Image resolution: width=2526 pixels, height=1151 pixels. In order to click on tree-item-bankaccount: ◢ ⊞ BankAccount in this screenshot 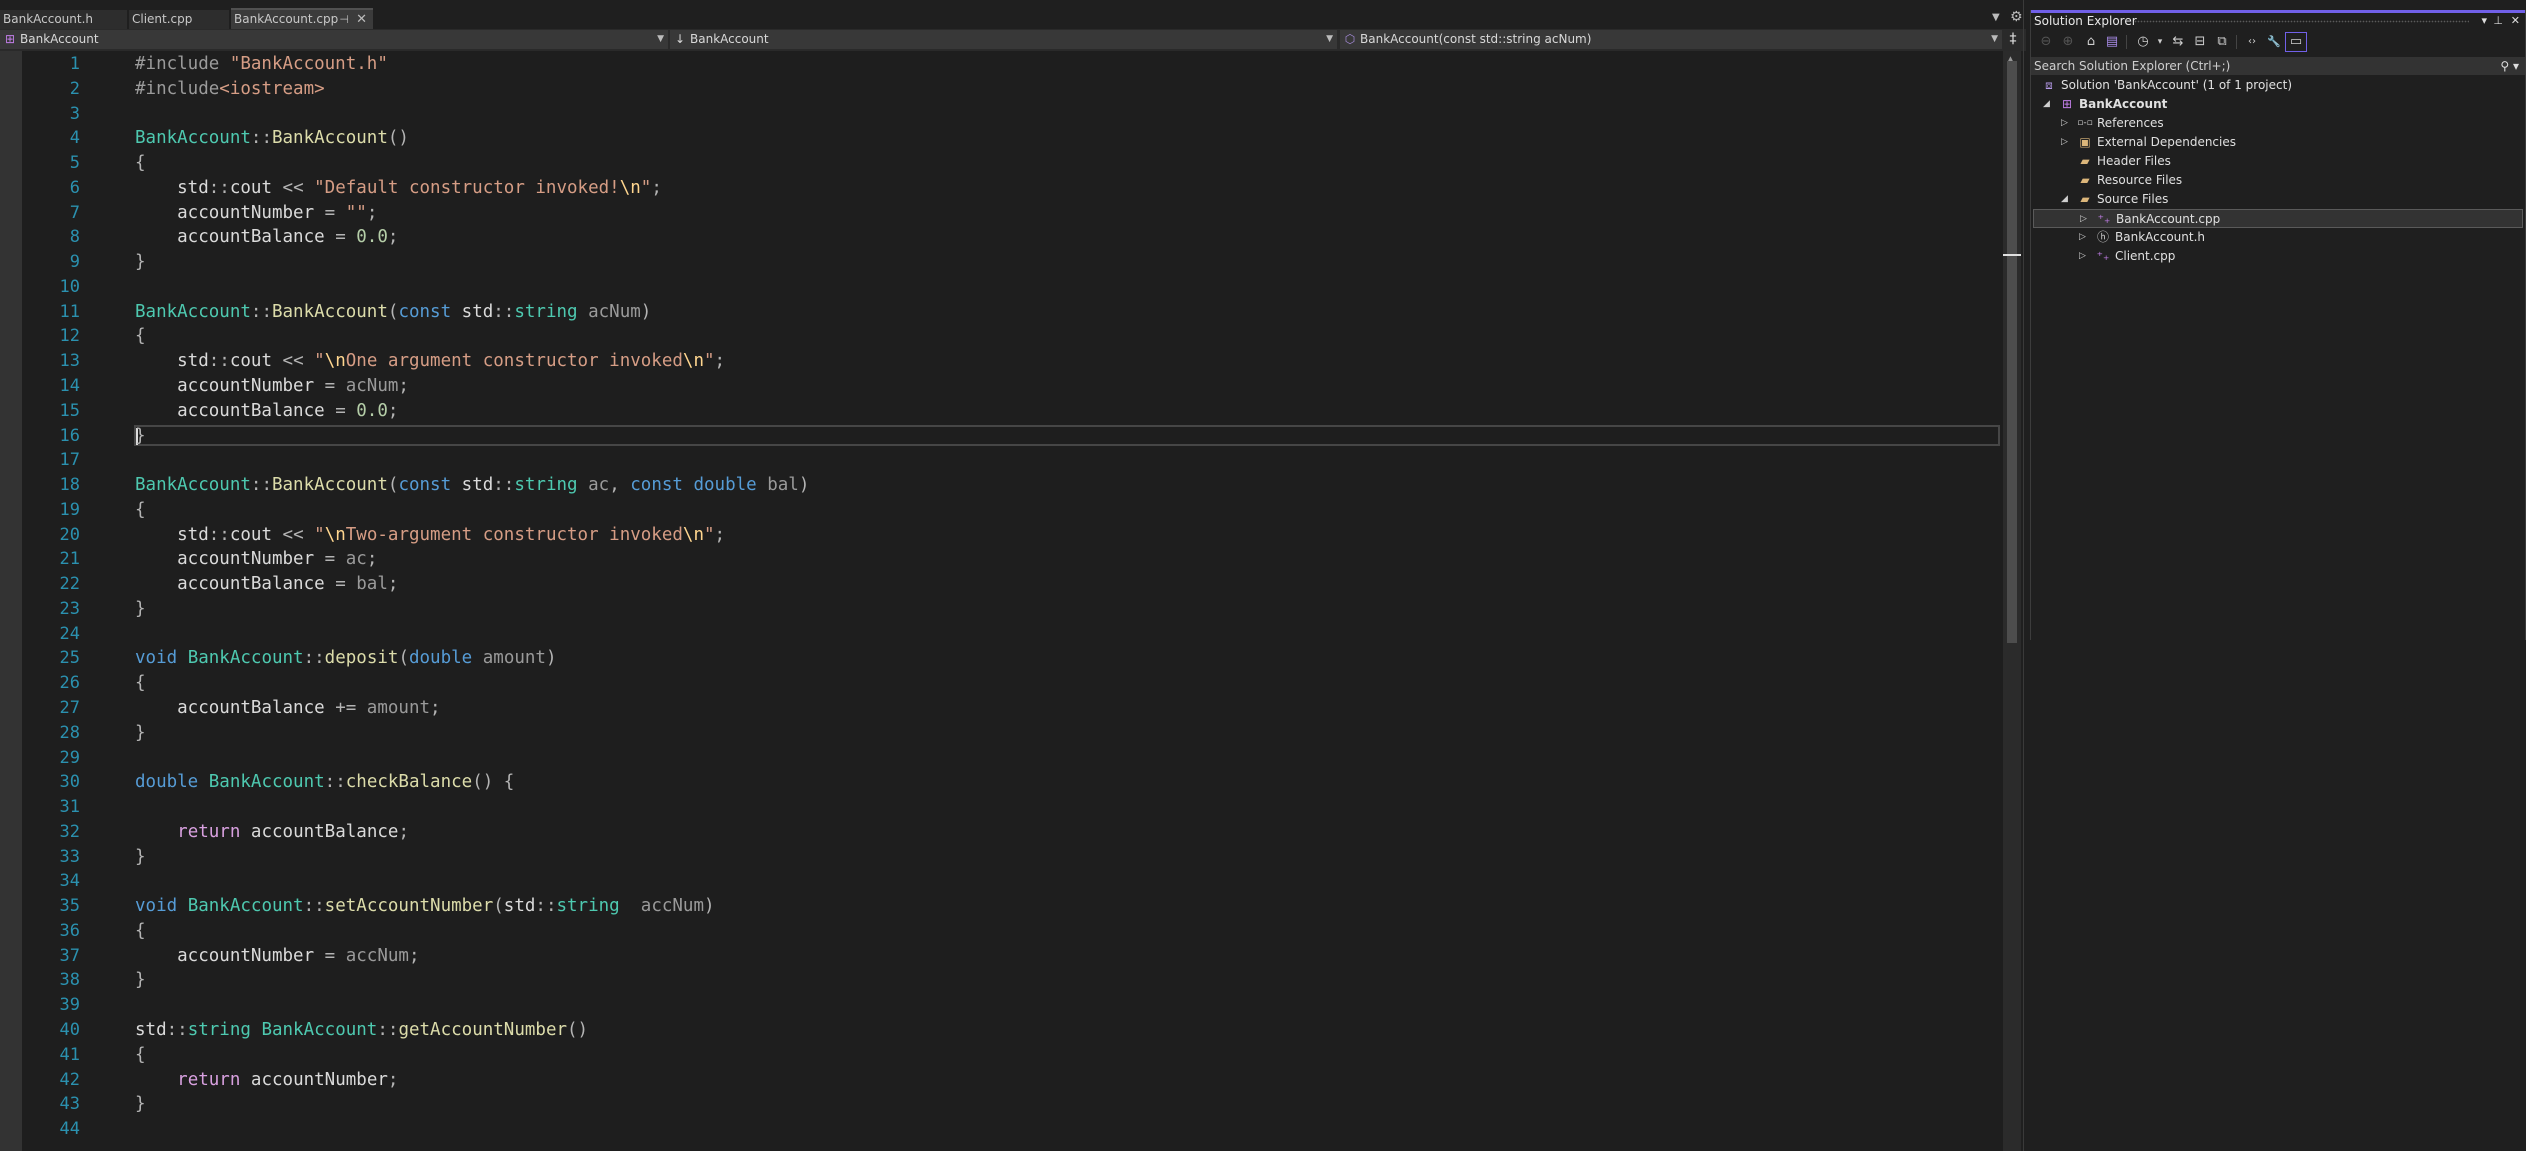, I will do `click(2278, 104)`.